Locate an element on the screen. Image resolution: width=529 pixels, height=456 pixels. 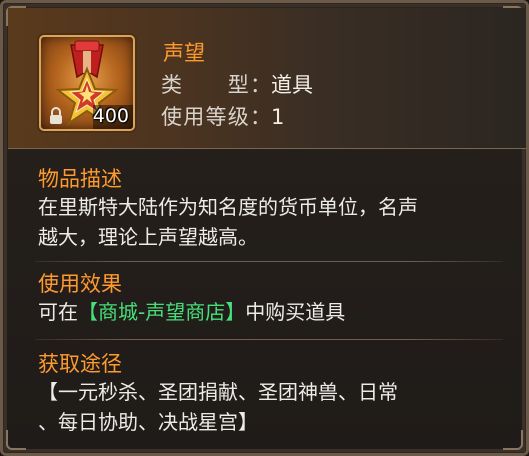
effect-suffix: 中购买道具 is located at coordinates (295, 312).